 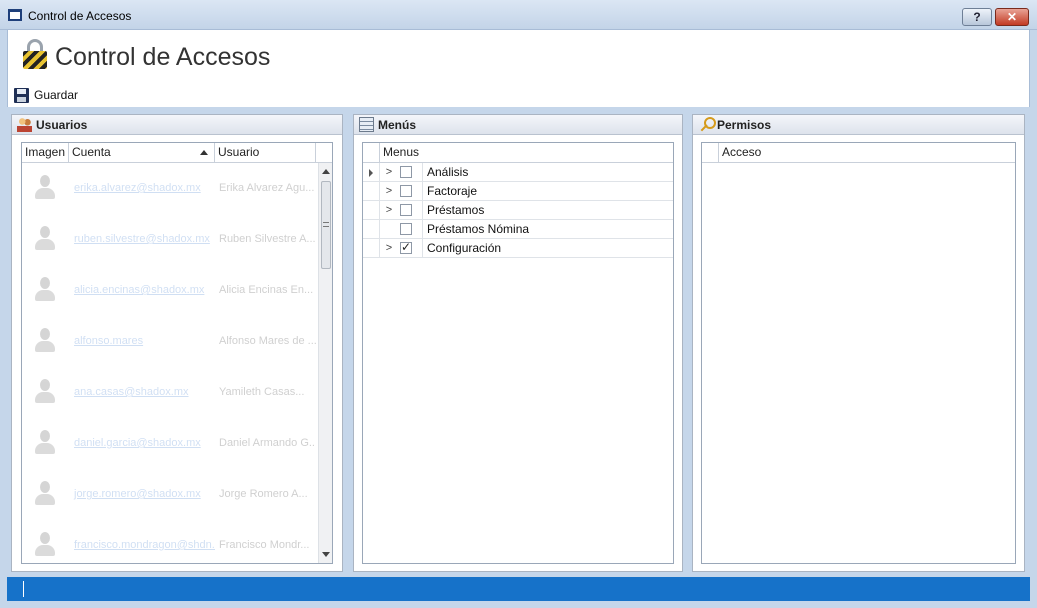 What do you see at coordinates (142, 290) in the screenshot?
I see `user-account-cell: alicia.encinas@shadox.mx` at bounding box center [142, 290].